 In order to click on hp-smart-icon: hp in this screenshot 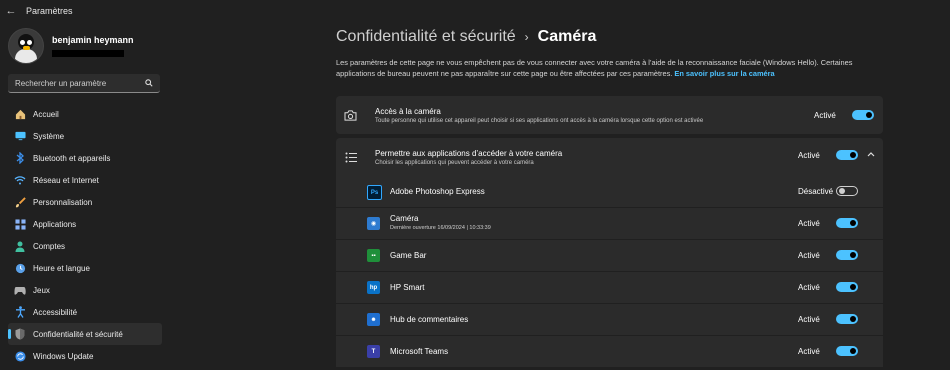, I will do `click(373, 287)`.